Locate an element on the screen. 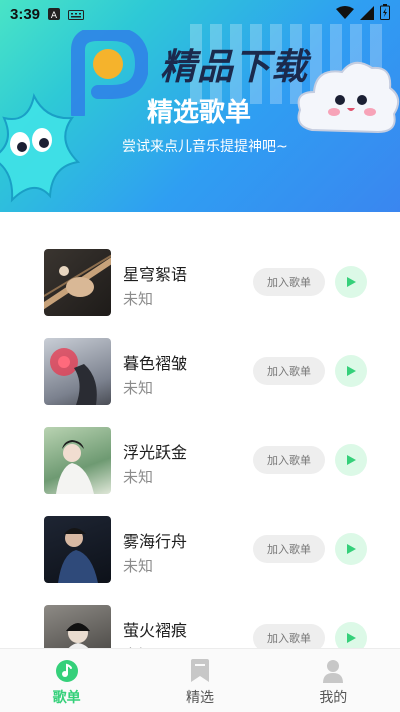 The image size is (400, 712). a-icon: A is located at coordinates (54, 14).